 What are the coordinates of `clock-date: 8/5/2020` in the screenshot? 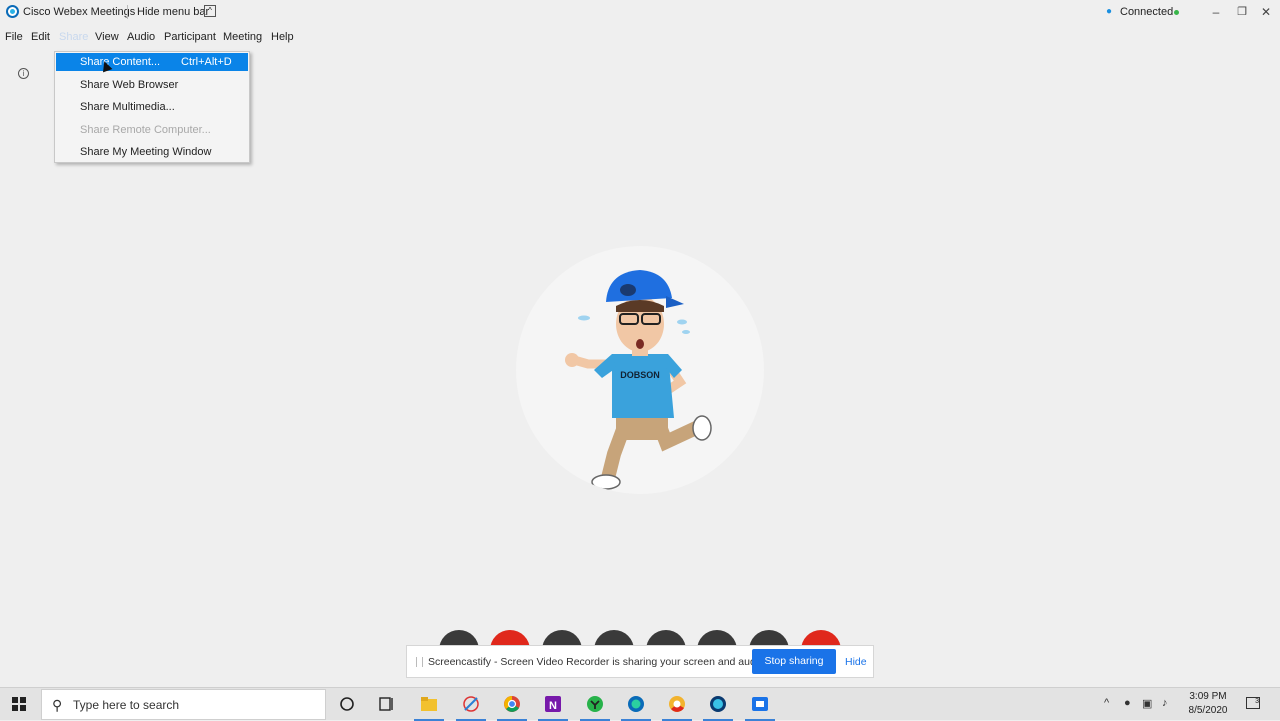 It's located at (1208, 710).